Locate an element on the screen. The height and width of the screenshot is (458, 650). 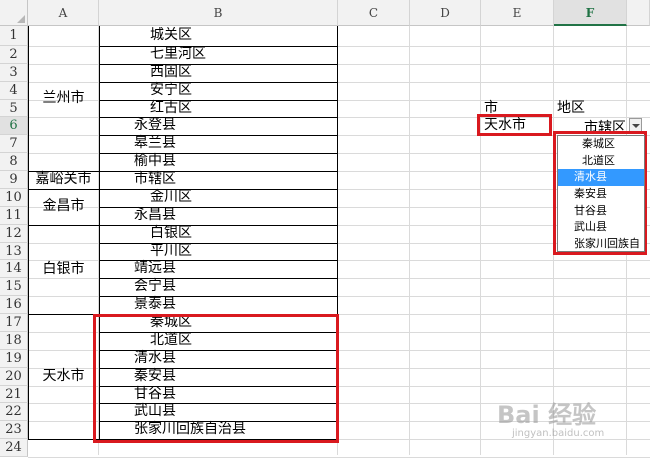
row-header-16: 16 is located at coordinates (14, 305).